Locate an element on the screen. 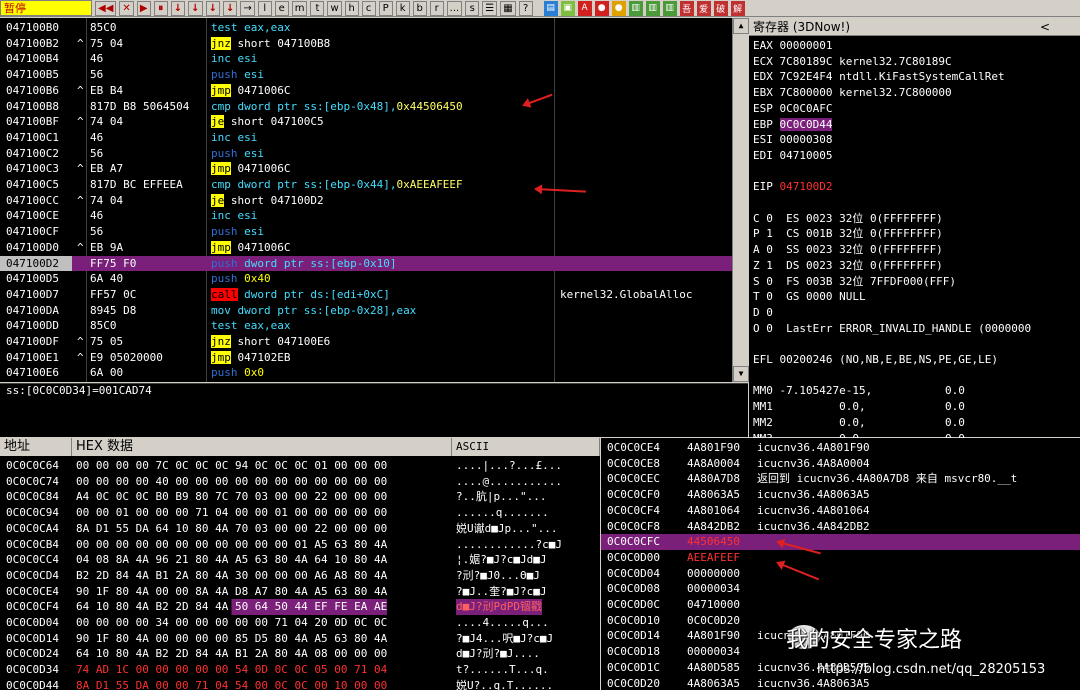 The height and width of the screenshot is (690, 1080). disasm-row: 047100C1 46 inc esi is located at coordinates (374, 138).